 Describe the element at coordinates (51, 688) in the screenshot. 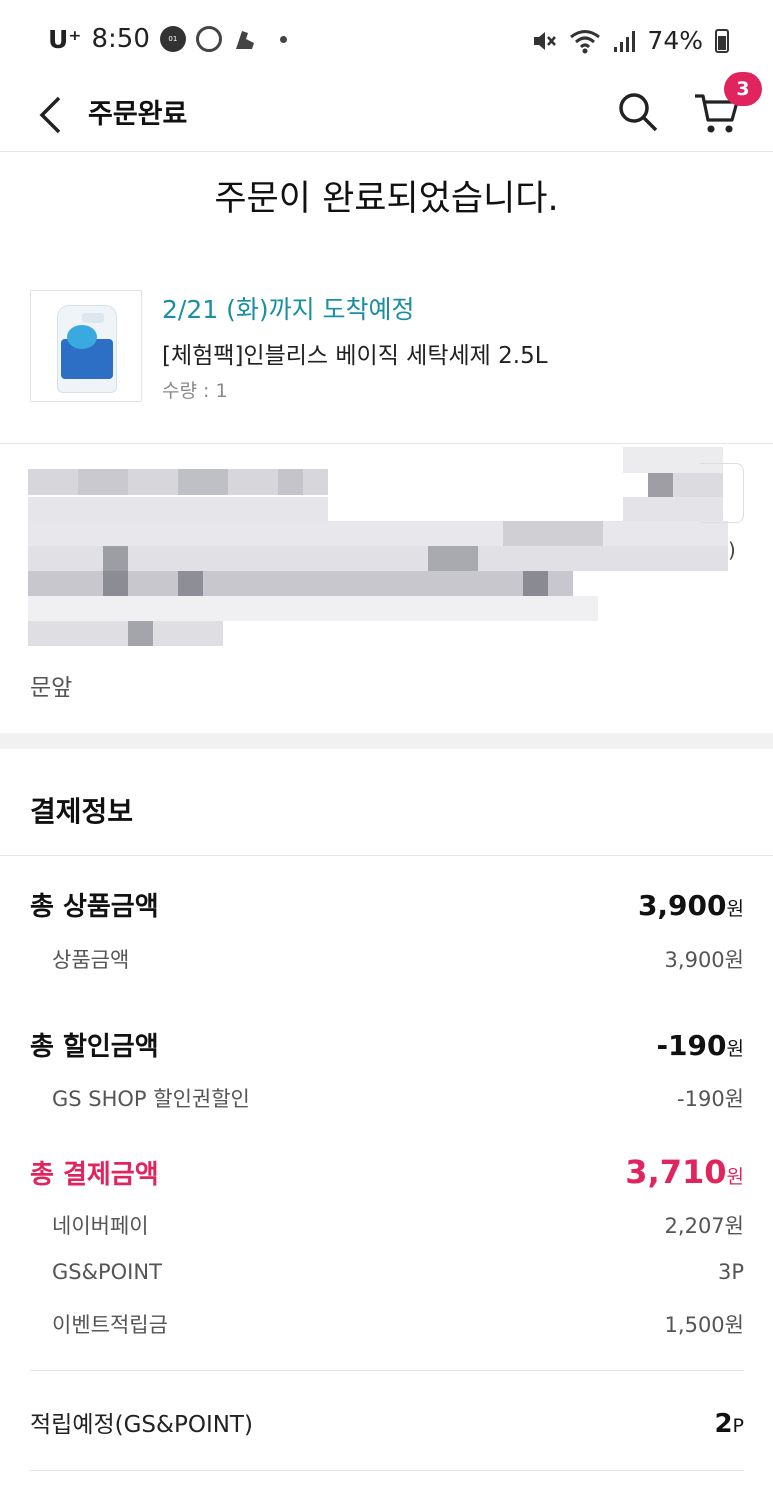

I see `delivery-request-note: 문앞` at that location.